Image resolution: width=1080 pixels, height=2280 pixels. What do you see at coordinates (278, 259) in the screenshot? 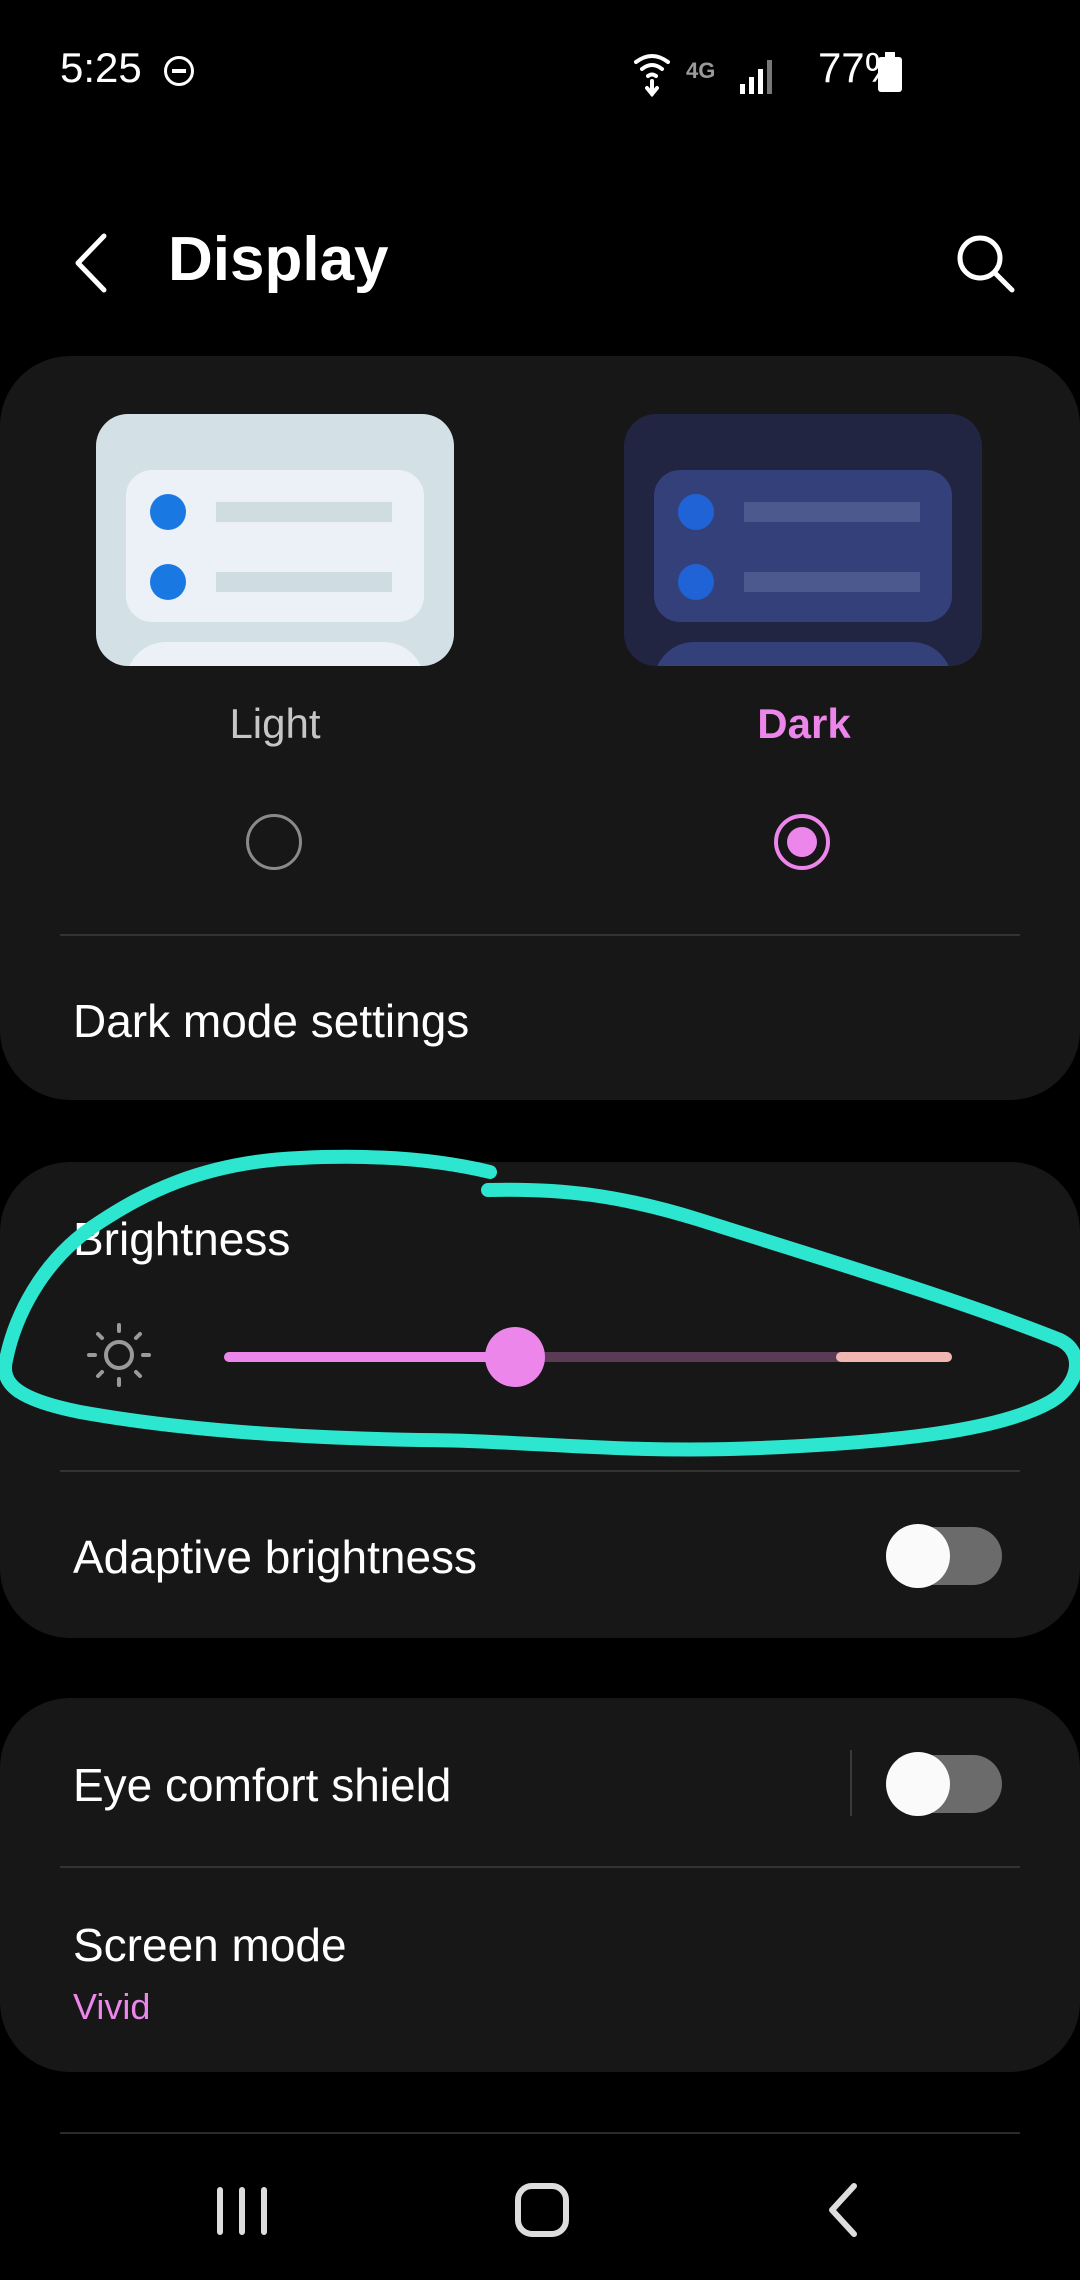
I see `page-title: Display` at bounding box center [278, 259].